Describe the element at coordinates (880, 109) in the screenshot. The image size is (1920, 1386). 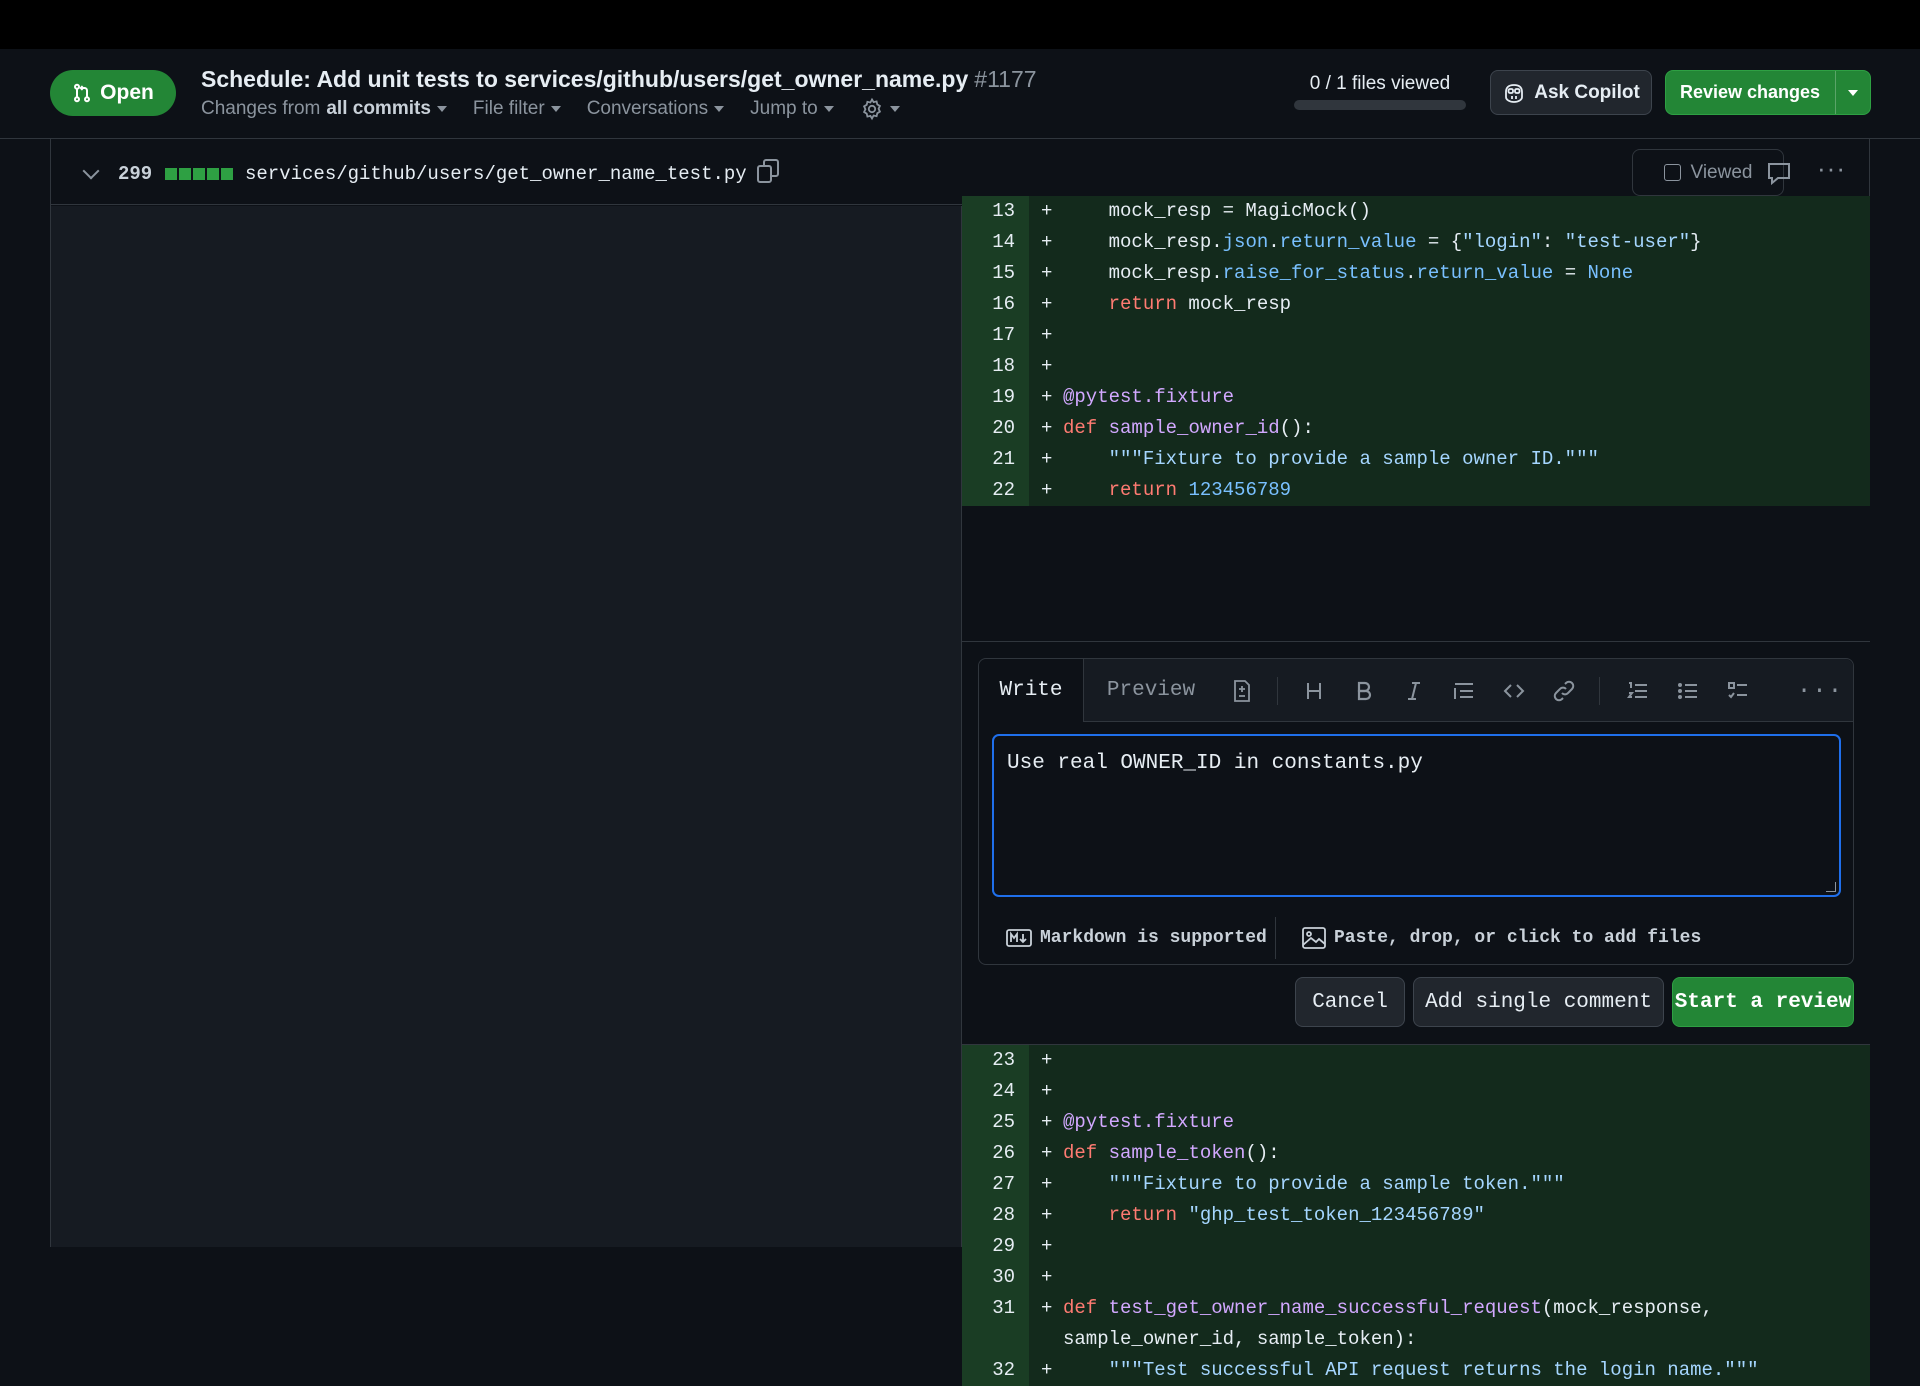
I see `settings-dropdown` at that location.